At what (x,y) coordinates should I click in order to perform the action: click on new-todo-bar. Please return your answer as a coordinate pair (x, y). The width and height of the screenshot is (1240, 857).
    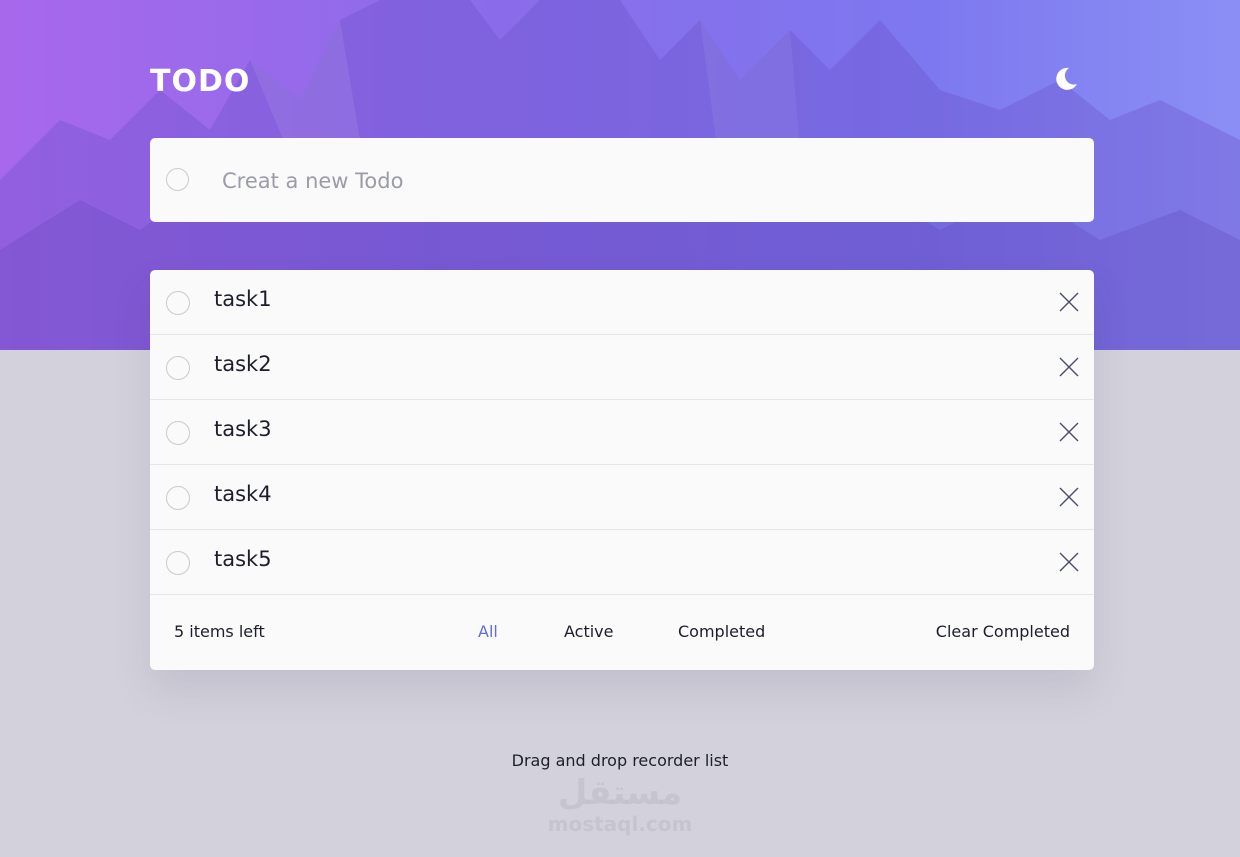
    Looking at the image, I should click on (622, 180).